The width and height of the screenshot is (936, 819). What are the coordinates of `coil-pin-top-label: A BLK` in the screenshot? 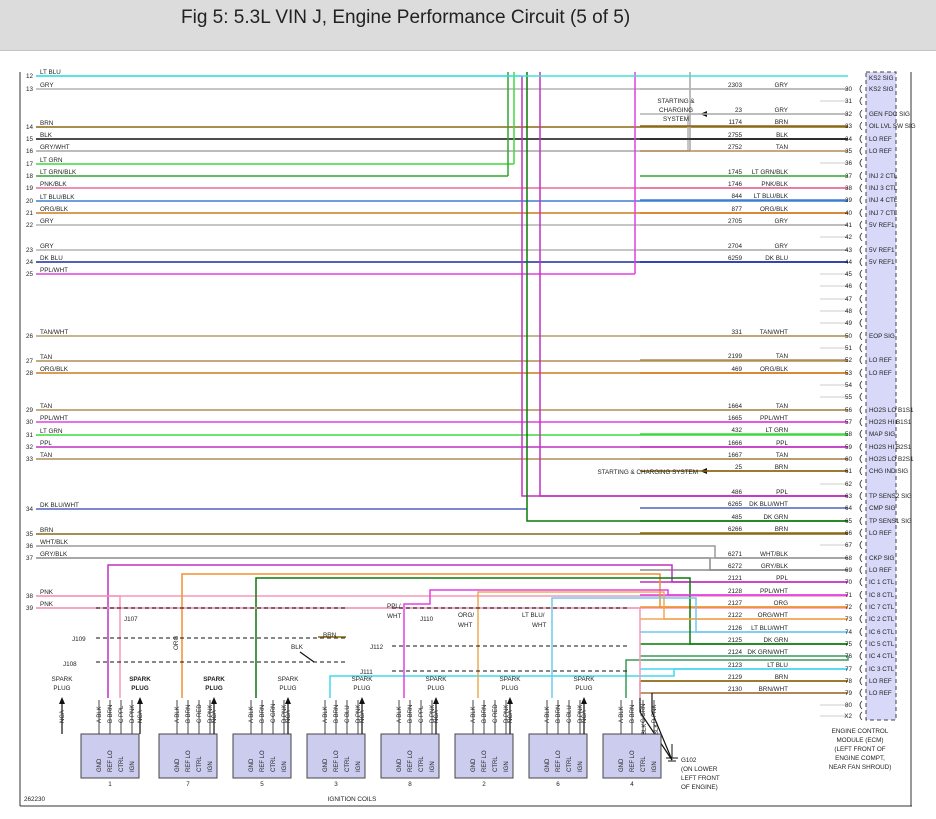 It's located at (326, 714).